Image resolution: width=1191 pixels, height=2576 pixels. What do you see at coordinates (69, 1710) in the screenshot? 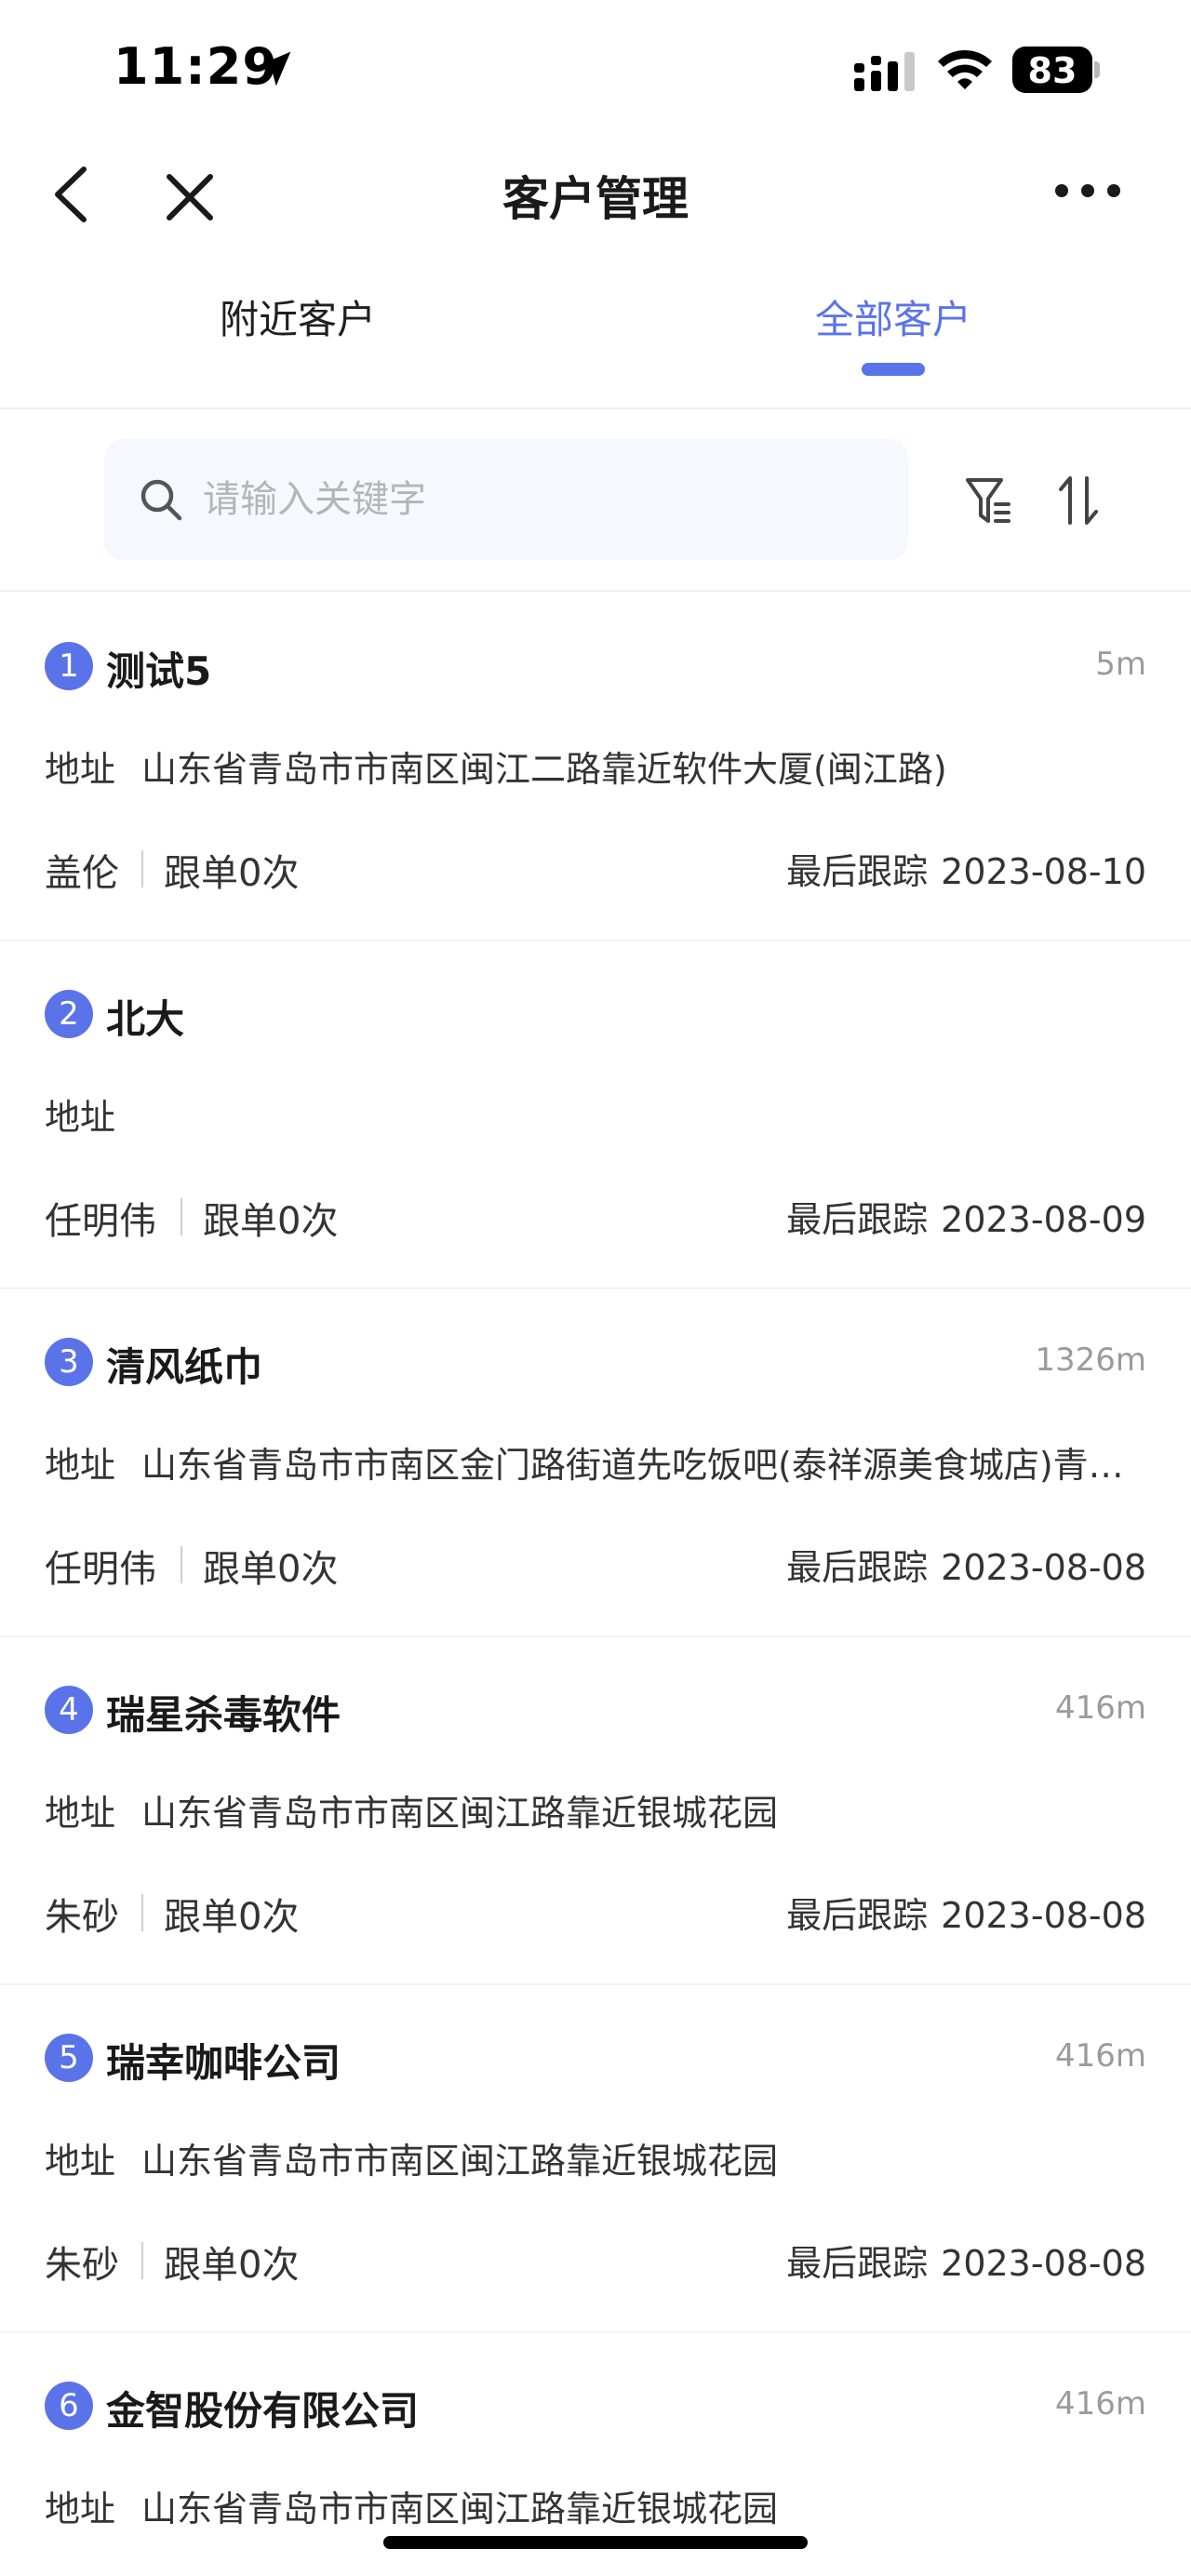
I see `index-badge: 4` at bounding box center [69, 1710].